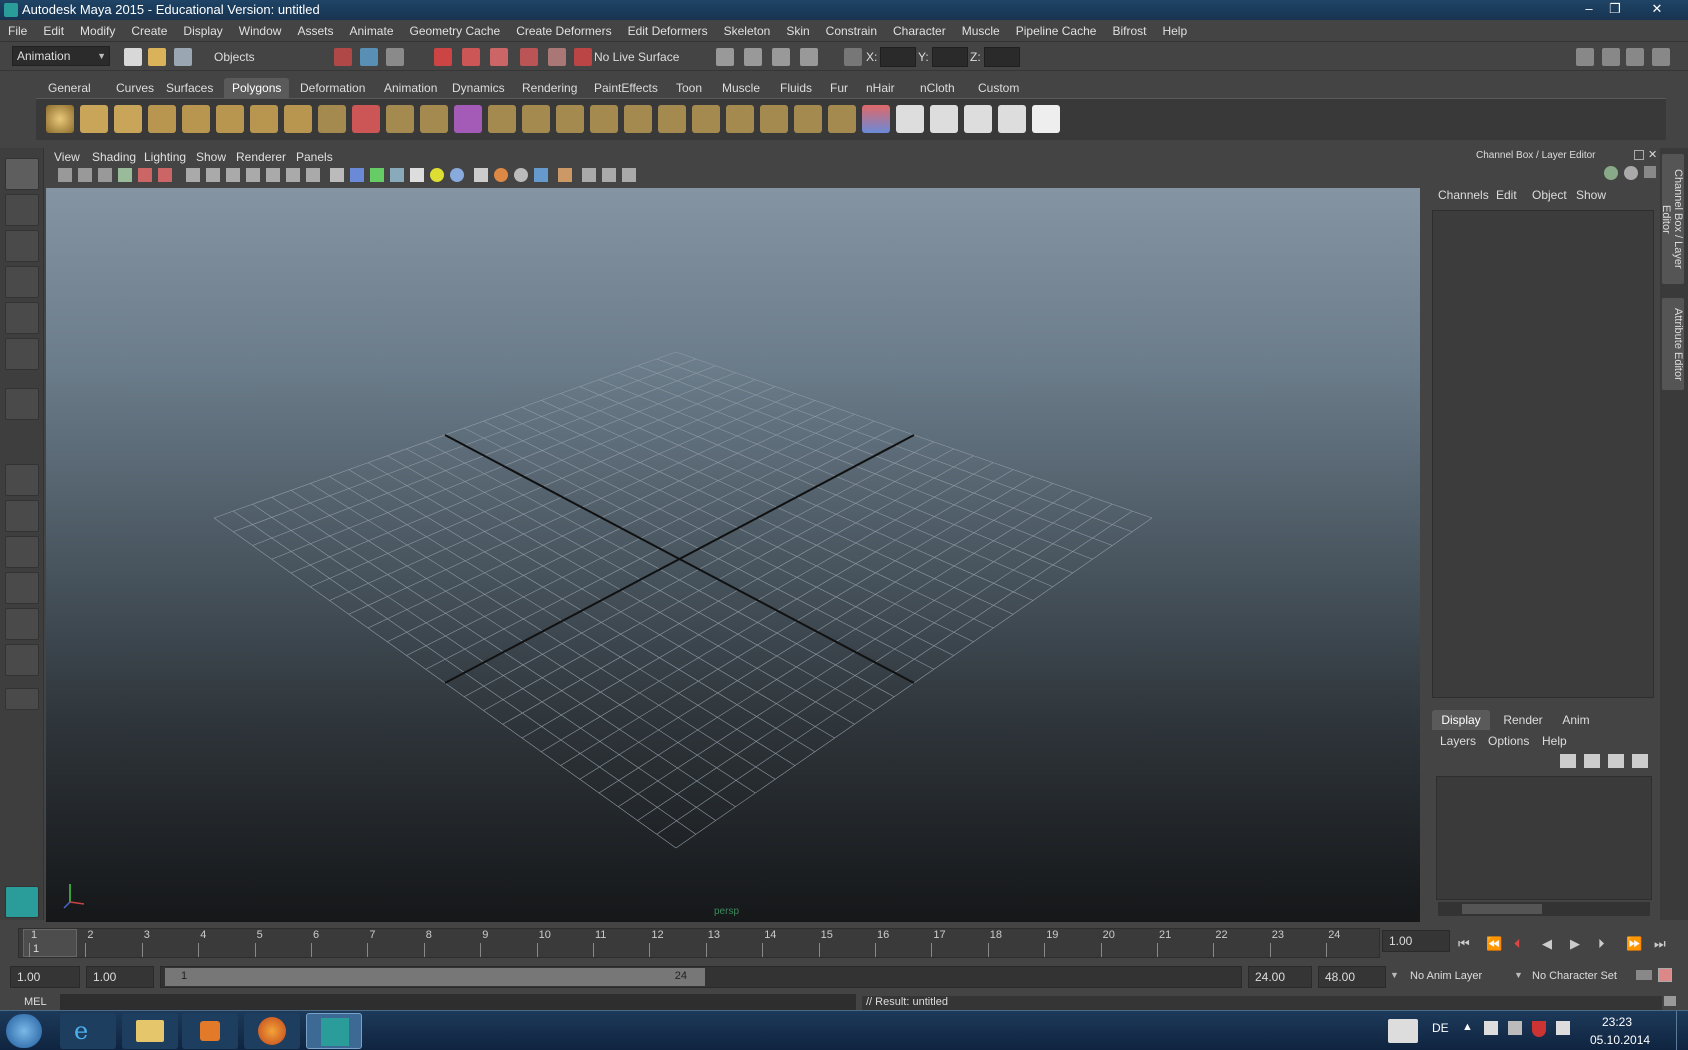 The width and height of the screenshot is (1688, 1050). I want to click on snap-to-surface-icon, so click(557, 57).